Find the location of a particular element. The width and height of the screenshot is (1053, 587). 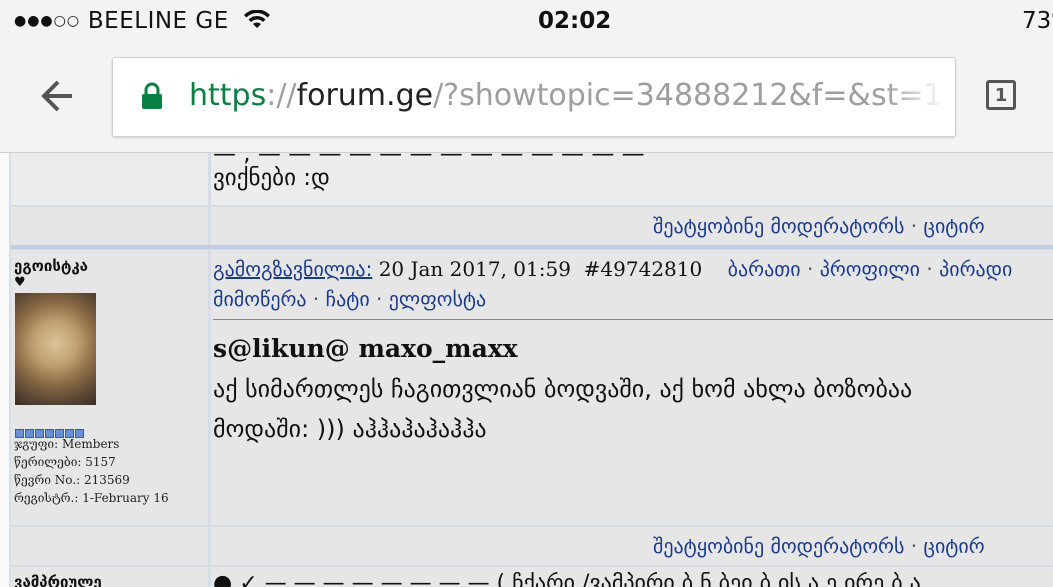

post-separator is located at coordinates (532, 247).